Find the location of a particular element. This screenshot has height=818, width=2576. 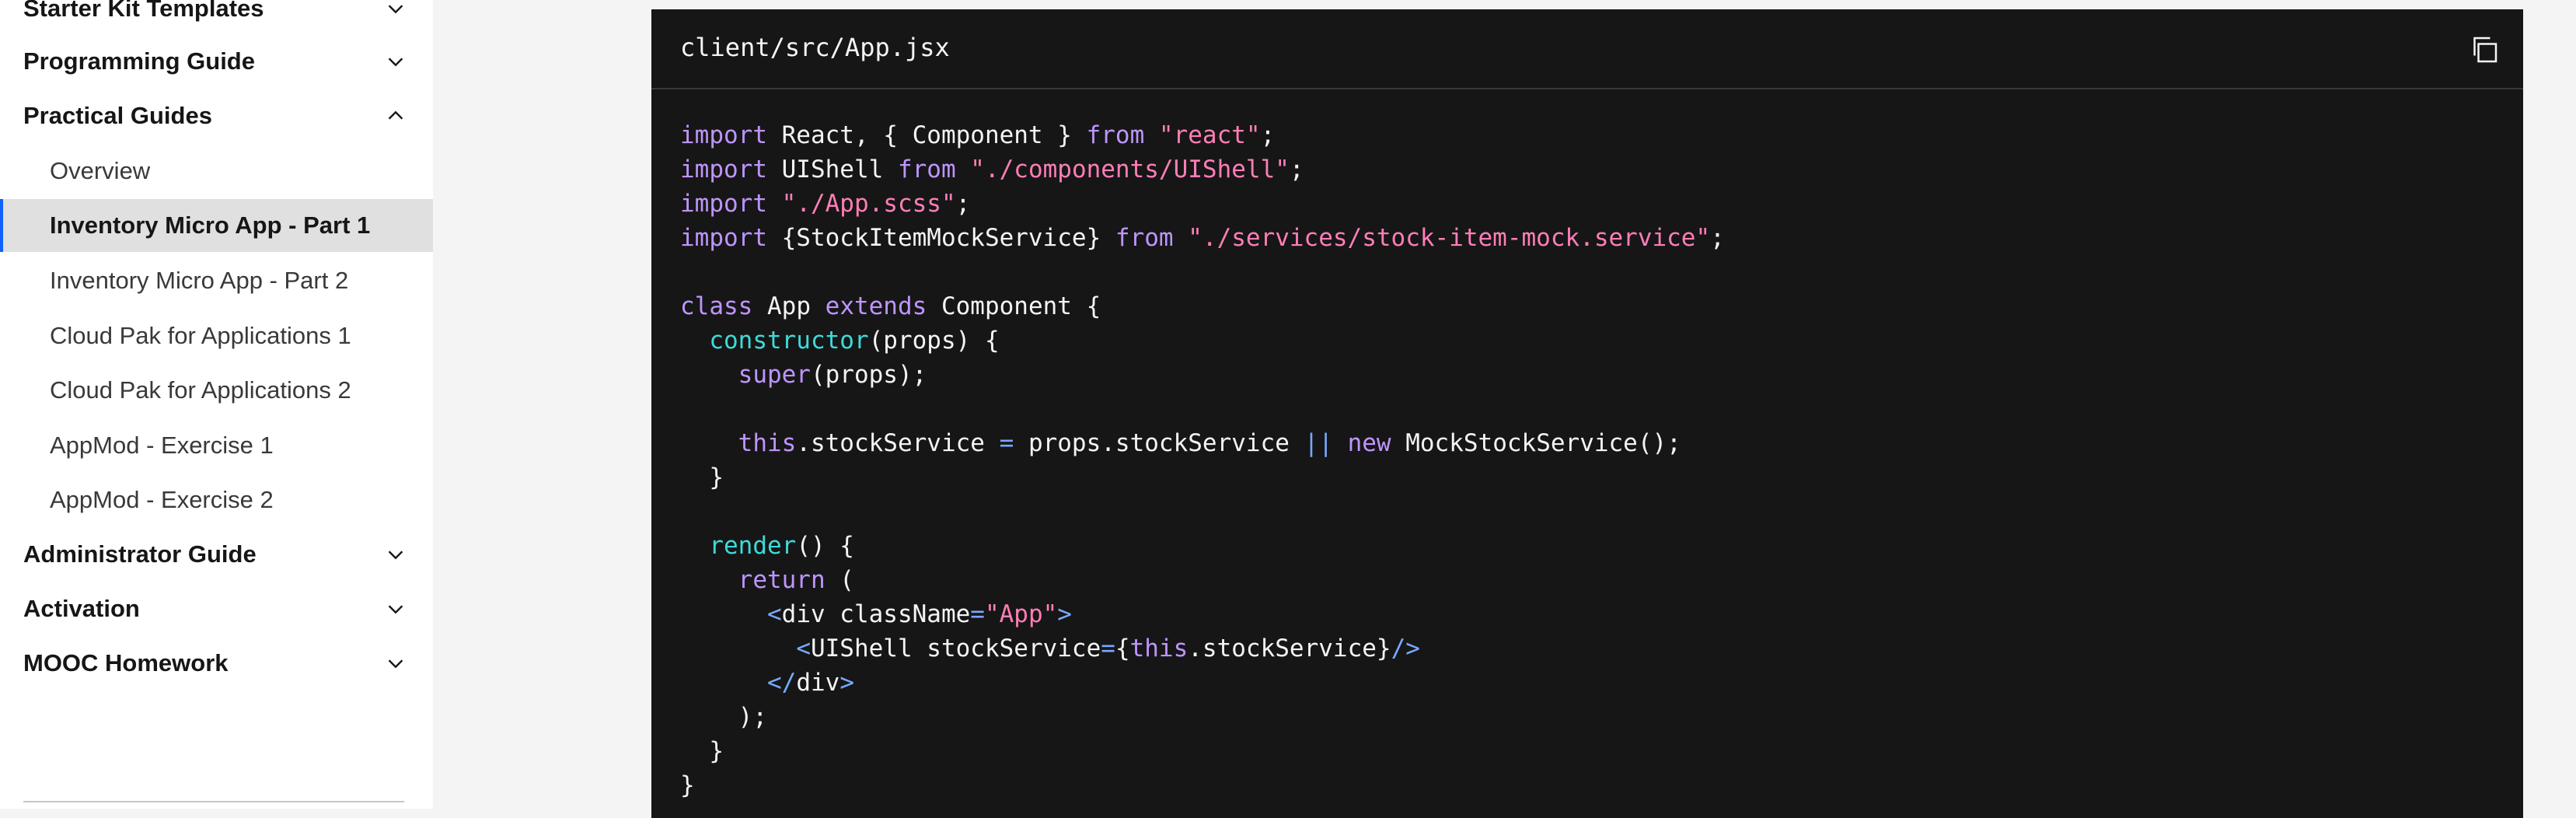

code-line: class App extends Component { is located at coordinates (891, 306).